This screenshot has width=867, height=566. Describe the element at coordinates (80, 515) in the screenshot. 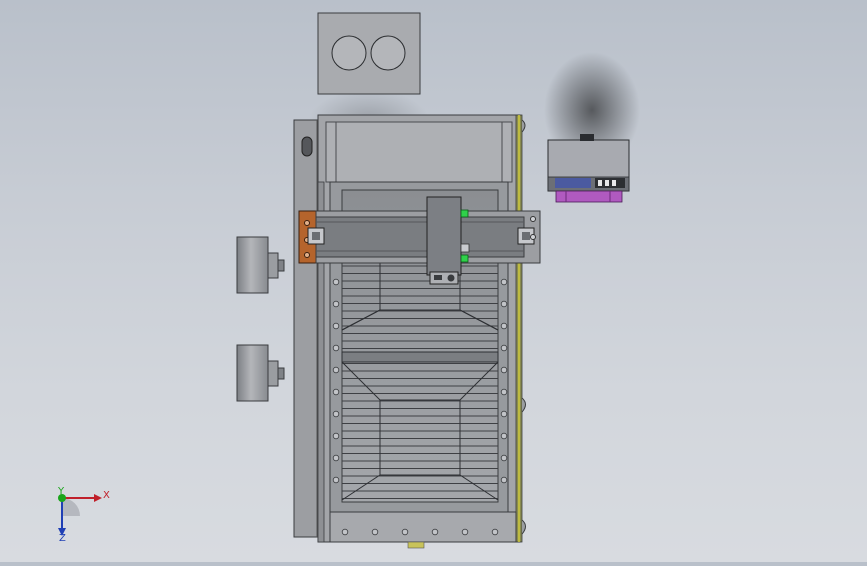

I see `coordinate-triad` at that location.